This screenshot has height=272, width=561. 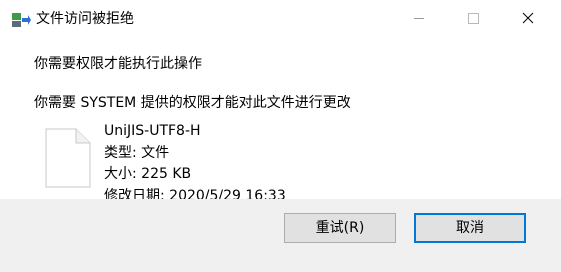 What do you see at coordinates (68, 158) in the screenshot?
I see `file-icon` at bounding box center [68, 158].